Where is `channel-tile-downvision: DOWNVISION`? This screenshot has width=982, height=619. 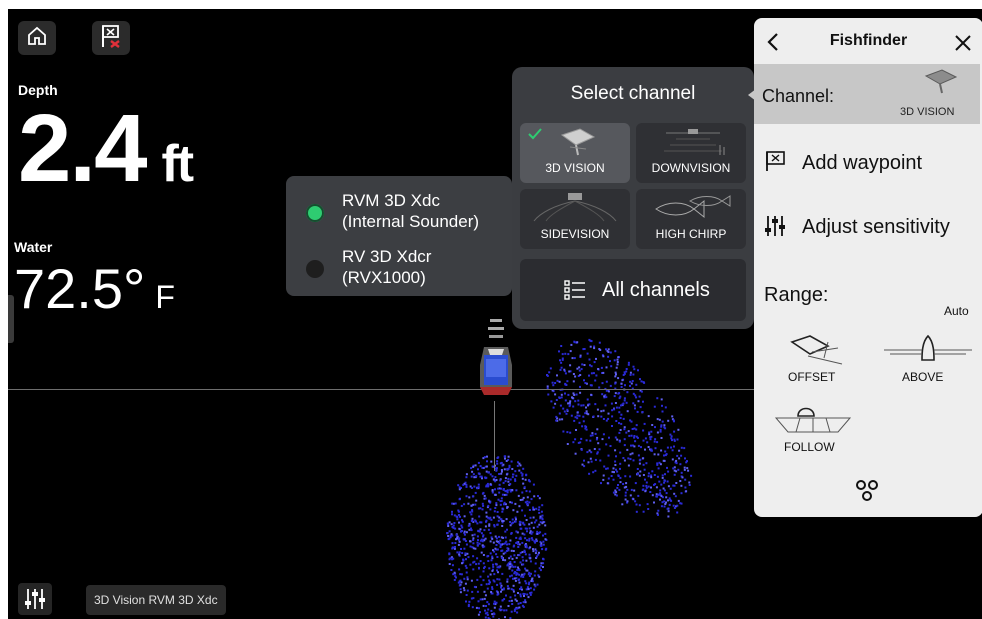
channel-tile-downvision: DOWNVISION is located at coordinates (691, 153).